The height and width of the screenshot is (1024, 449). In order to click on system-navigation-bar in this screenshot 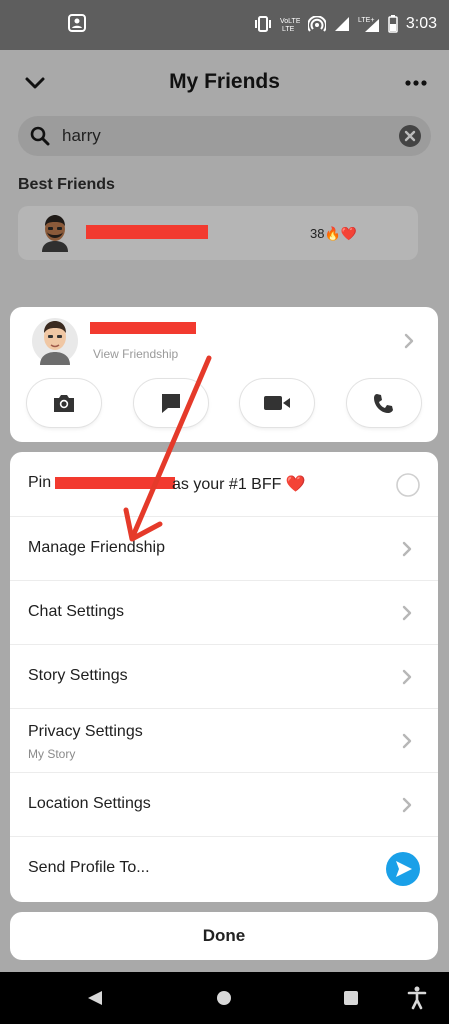, I will do `click(224, 998)`.